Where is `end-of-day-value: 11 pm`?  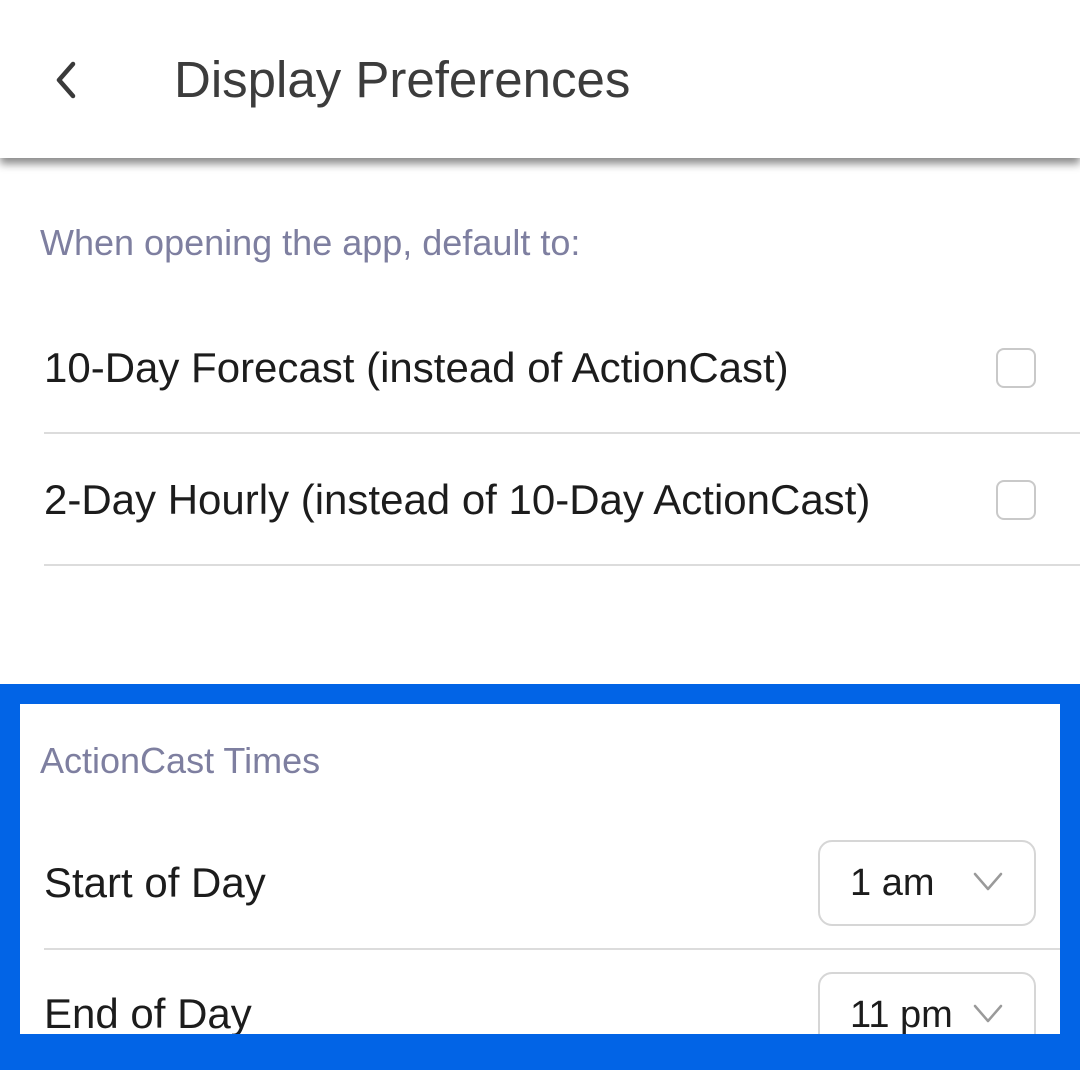
end-of-day-value: 11 pm is located at coordinates (901, 1014).